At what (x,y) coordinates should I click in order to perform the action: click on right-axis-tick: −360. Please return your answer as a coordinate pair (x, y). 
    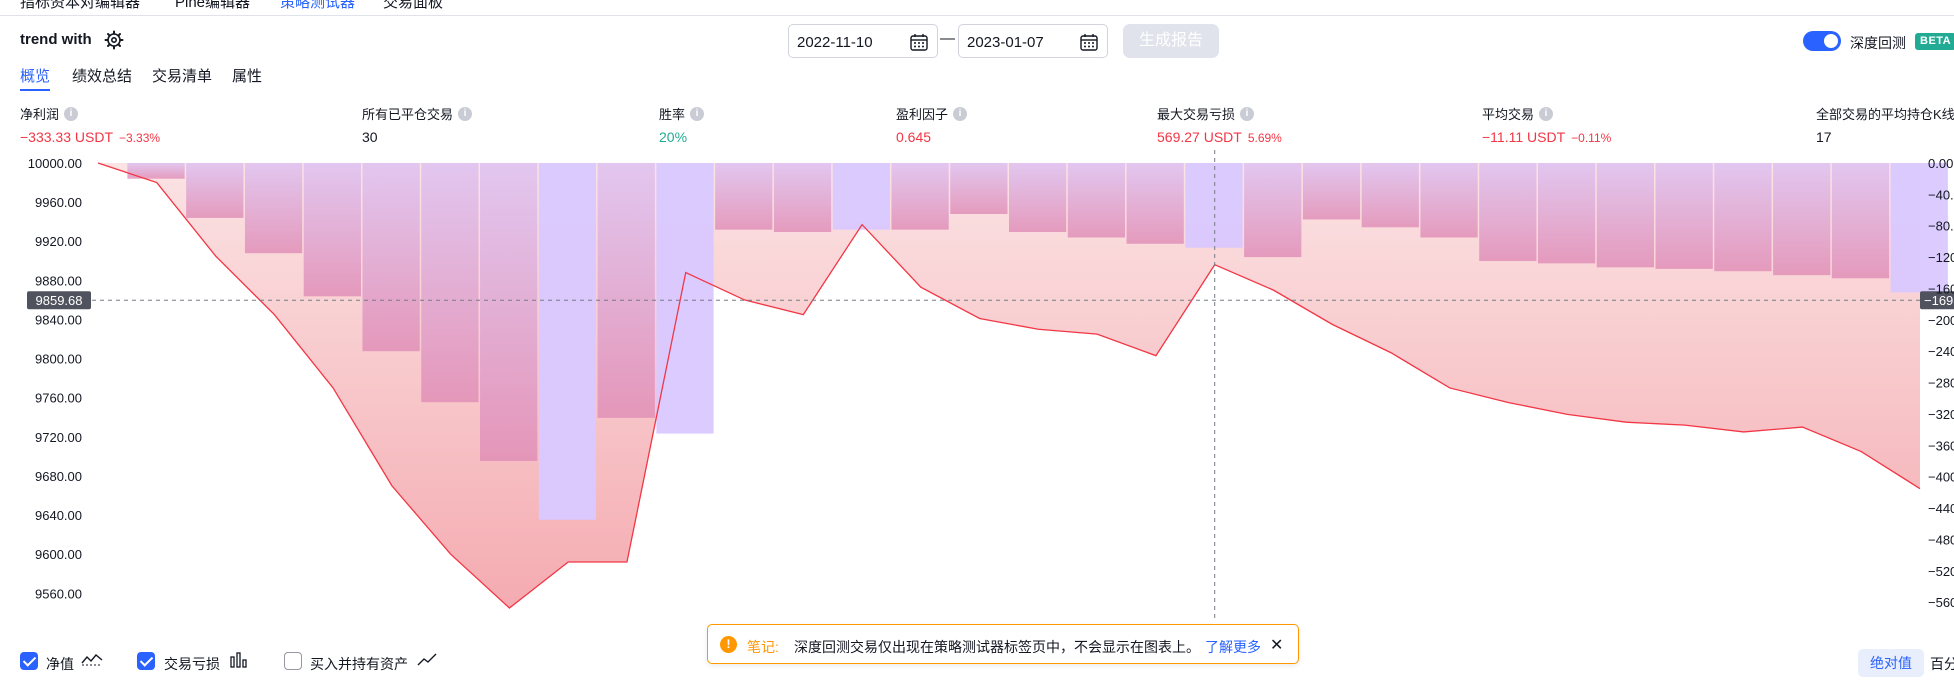
    Looking at the image, I should click on (1941, 445).